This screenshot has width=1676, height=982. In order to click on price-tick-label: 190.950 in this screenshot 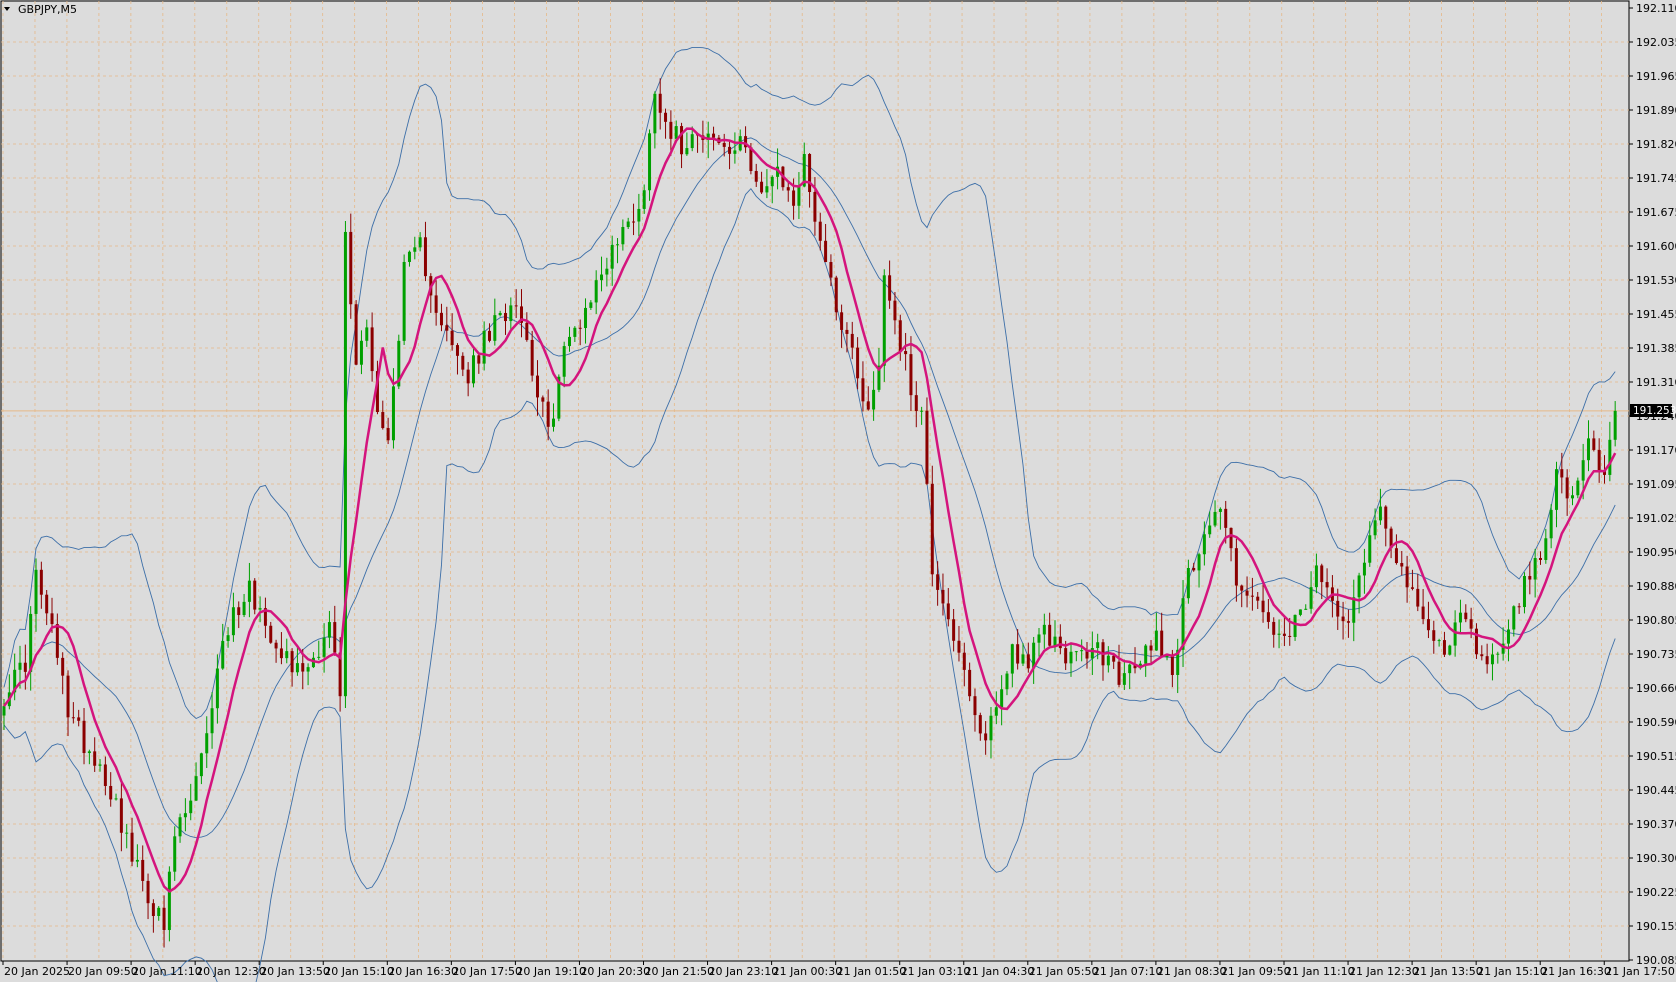, I will do `click(1656, 552)`.